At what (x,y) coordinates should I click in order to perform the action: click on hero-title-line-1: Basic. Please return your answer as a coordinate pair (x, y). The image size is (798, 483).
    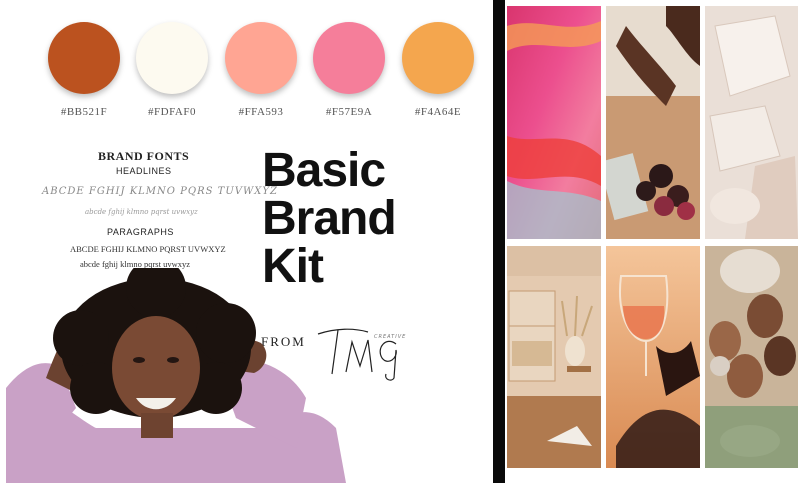
    Looking at the image, I should click on (324, 170).